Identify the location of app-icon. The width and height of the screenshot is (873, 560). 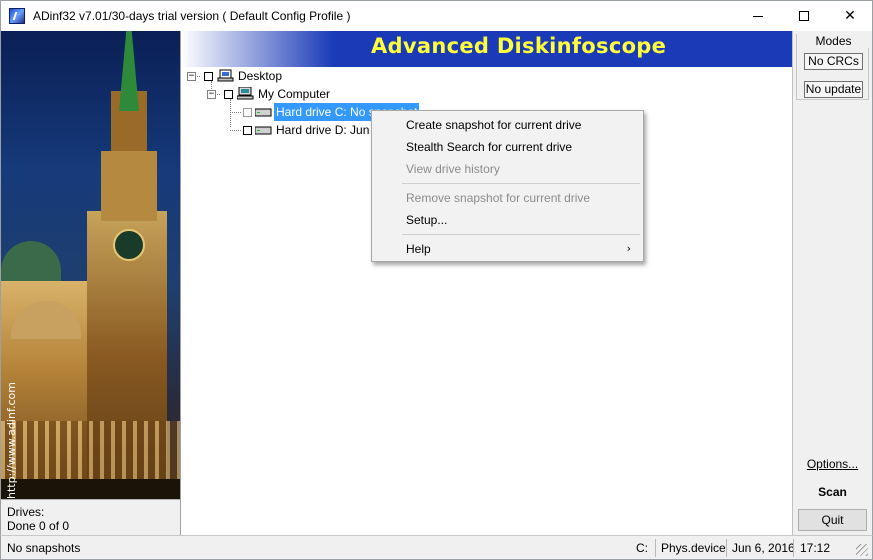
(17, 16).